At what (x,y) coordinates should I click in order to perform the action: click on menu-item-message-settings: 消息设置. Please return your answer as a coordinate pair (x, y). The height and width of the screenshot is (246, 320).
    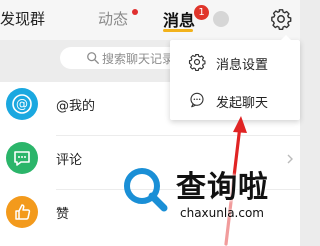
    Looking at the image, I should click on (235, 62).